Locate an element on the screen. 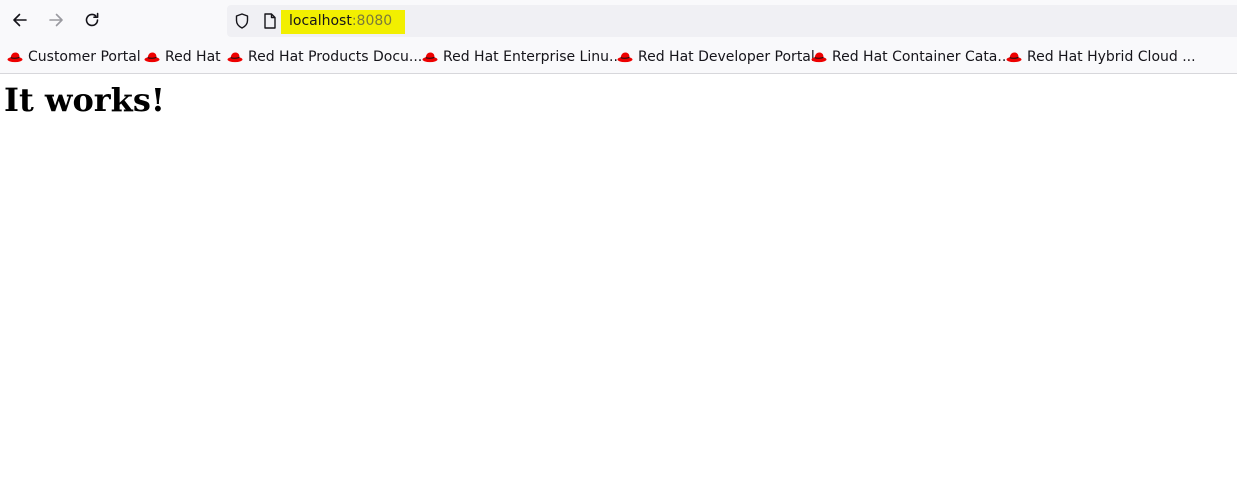 The image size is (1237, 484). reload-icon is located at coordinates (92, 19).